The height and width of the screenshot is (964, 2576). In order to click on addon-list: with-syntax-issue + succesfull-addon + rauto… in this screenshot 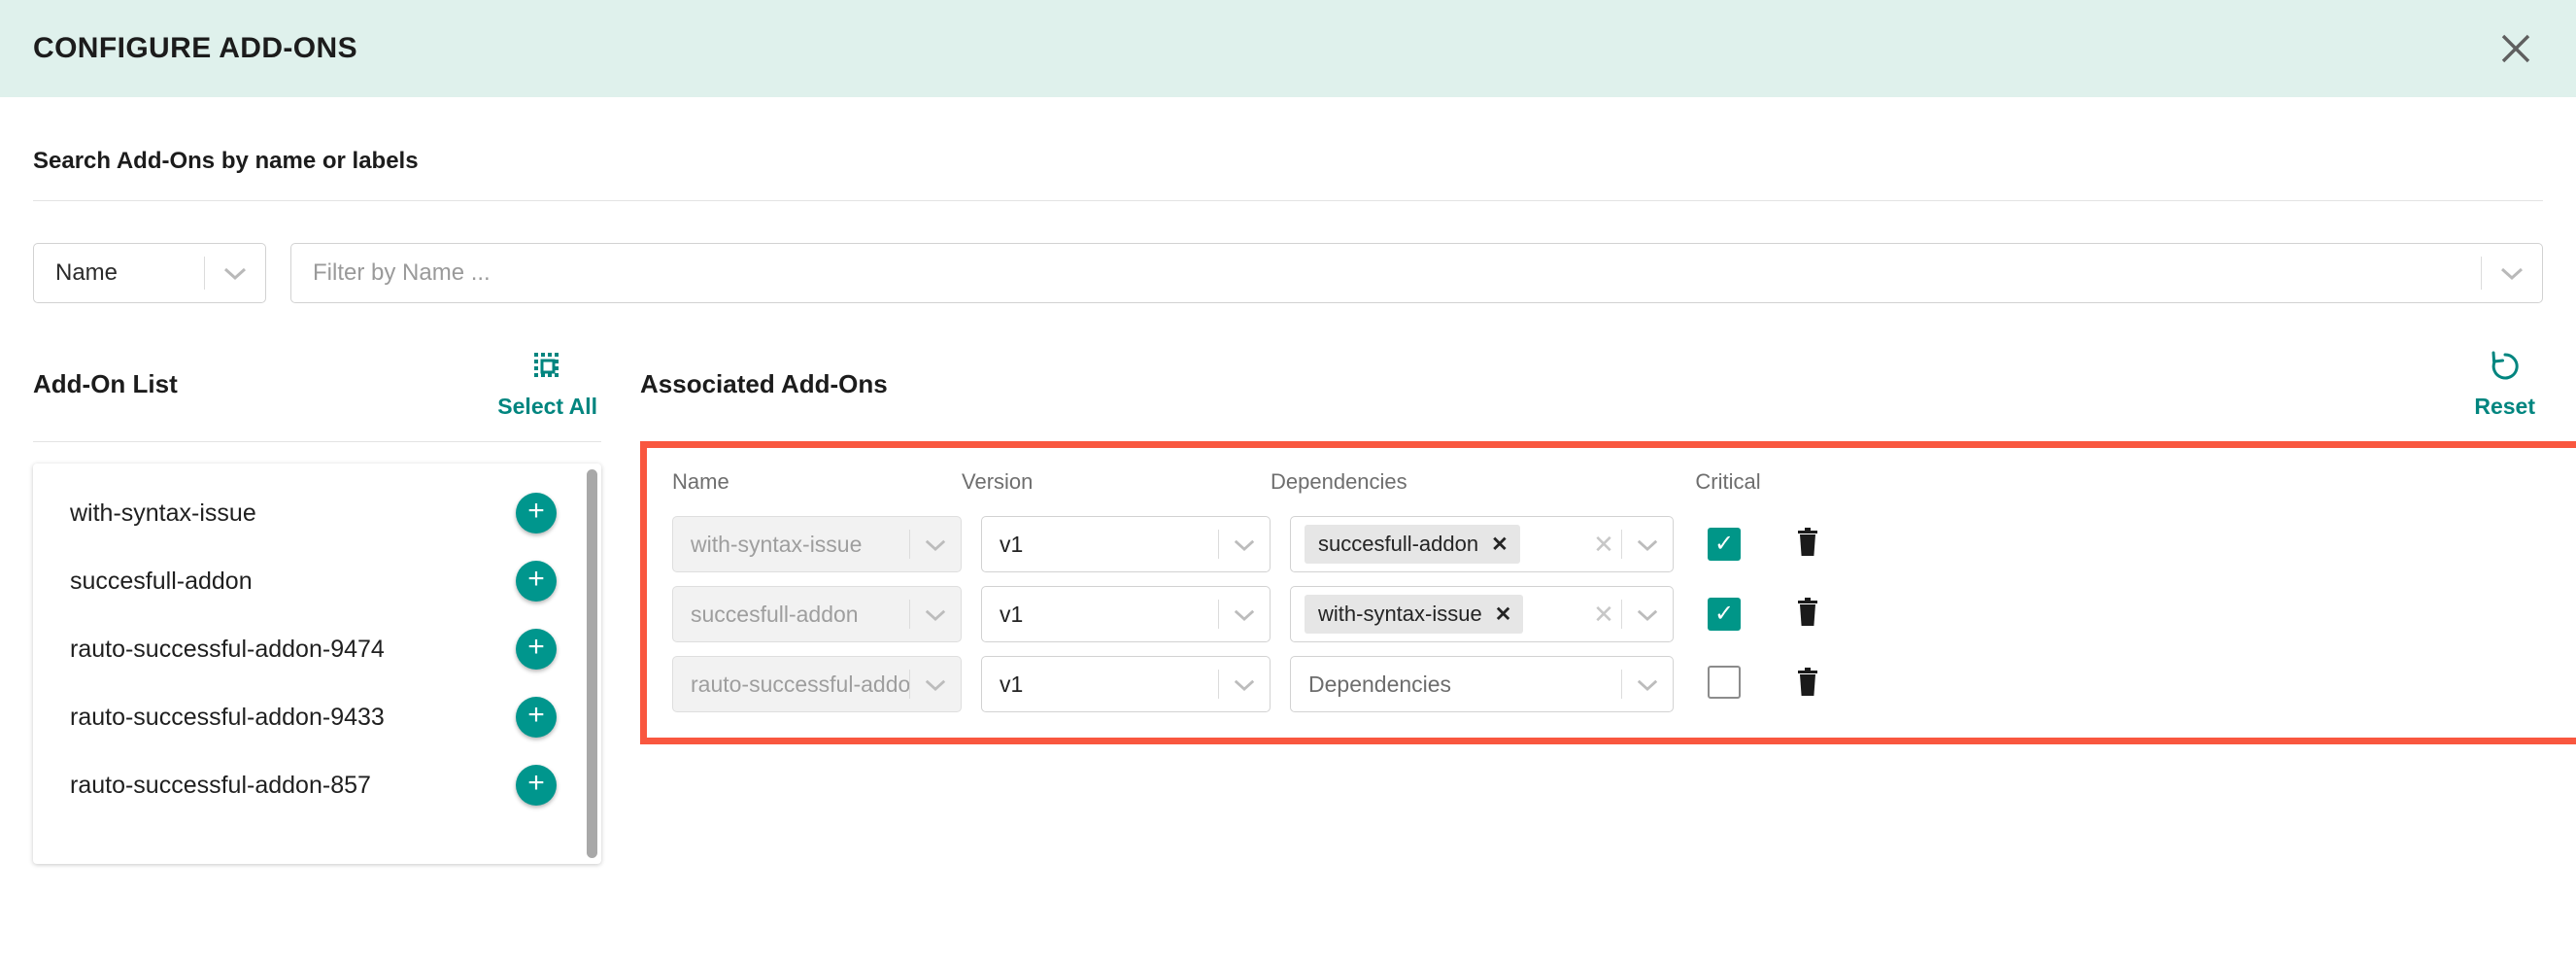, I will do `click(317, 641)`.